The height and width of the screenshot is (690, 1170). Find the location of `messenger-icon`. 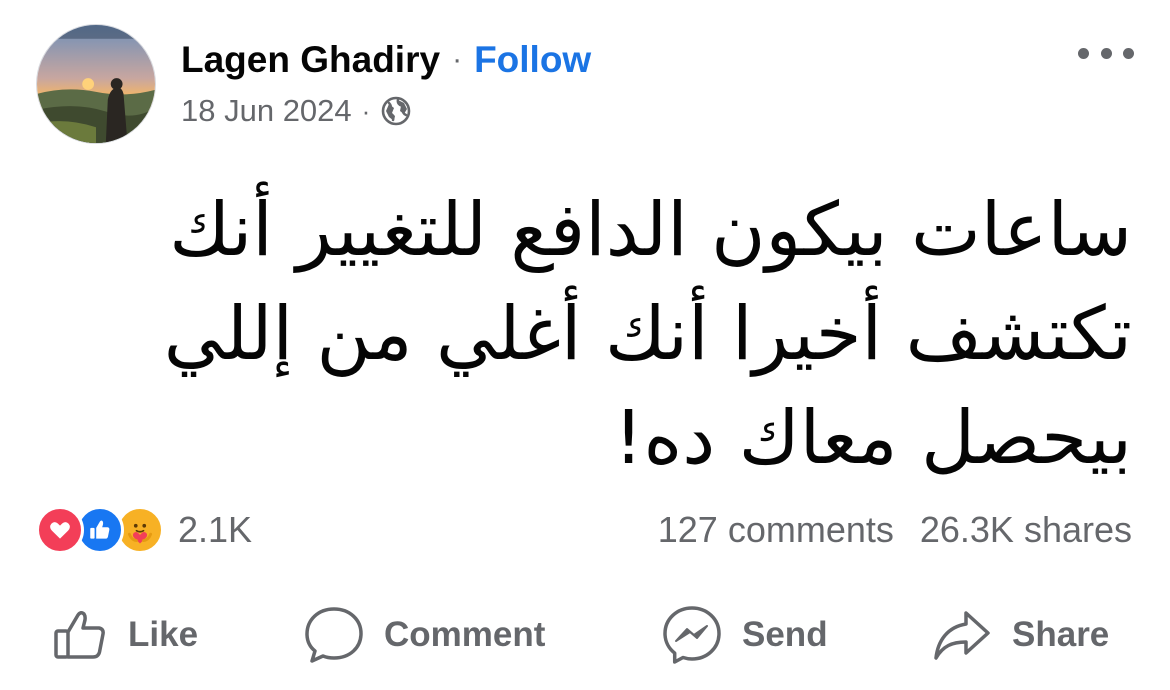

messenger-icon is located at coordinates (692, 635).